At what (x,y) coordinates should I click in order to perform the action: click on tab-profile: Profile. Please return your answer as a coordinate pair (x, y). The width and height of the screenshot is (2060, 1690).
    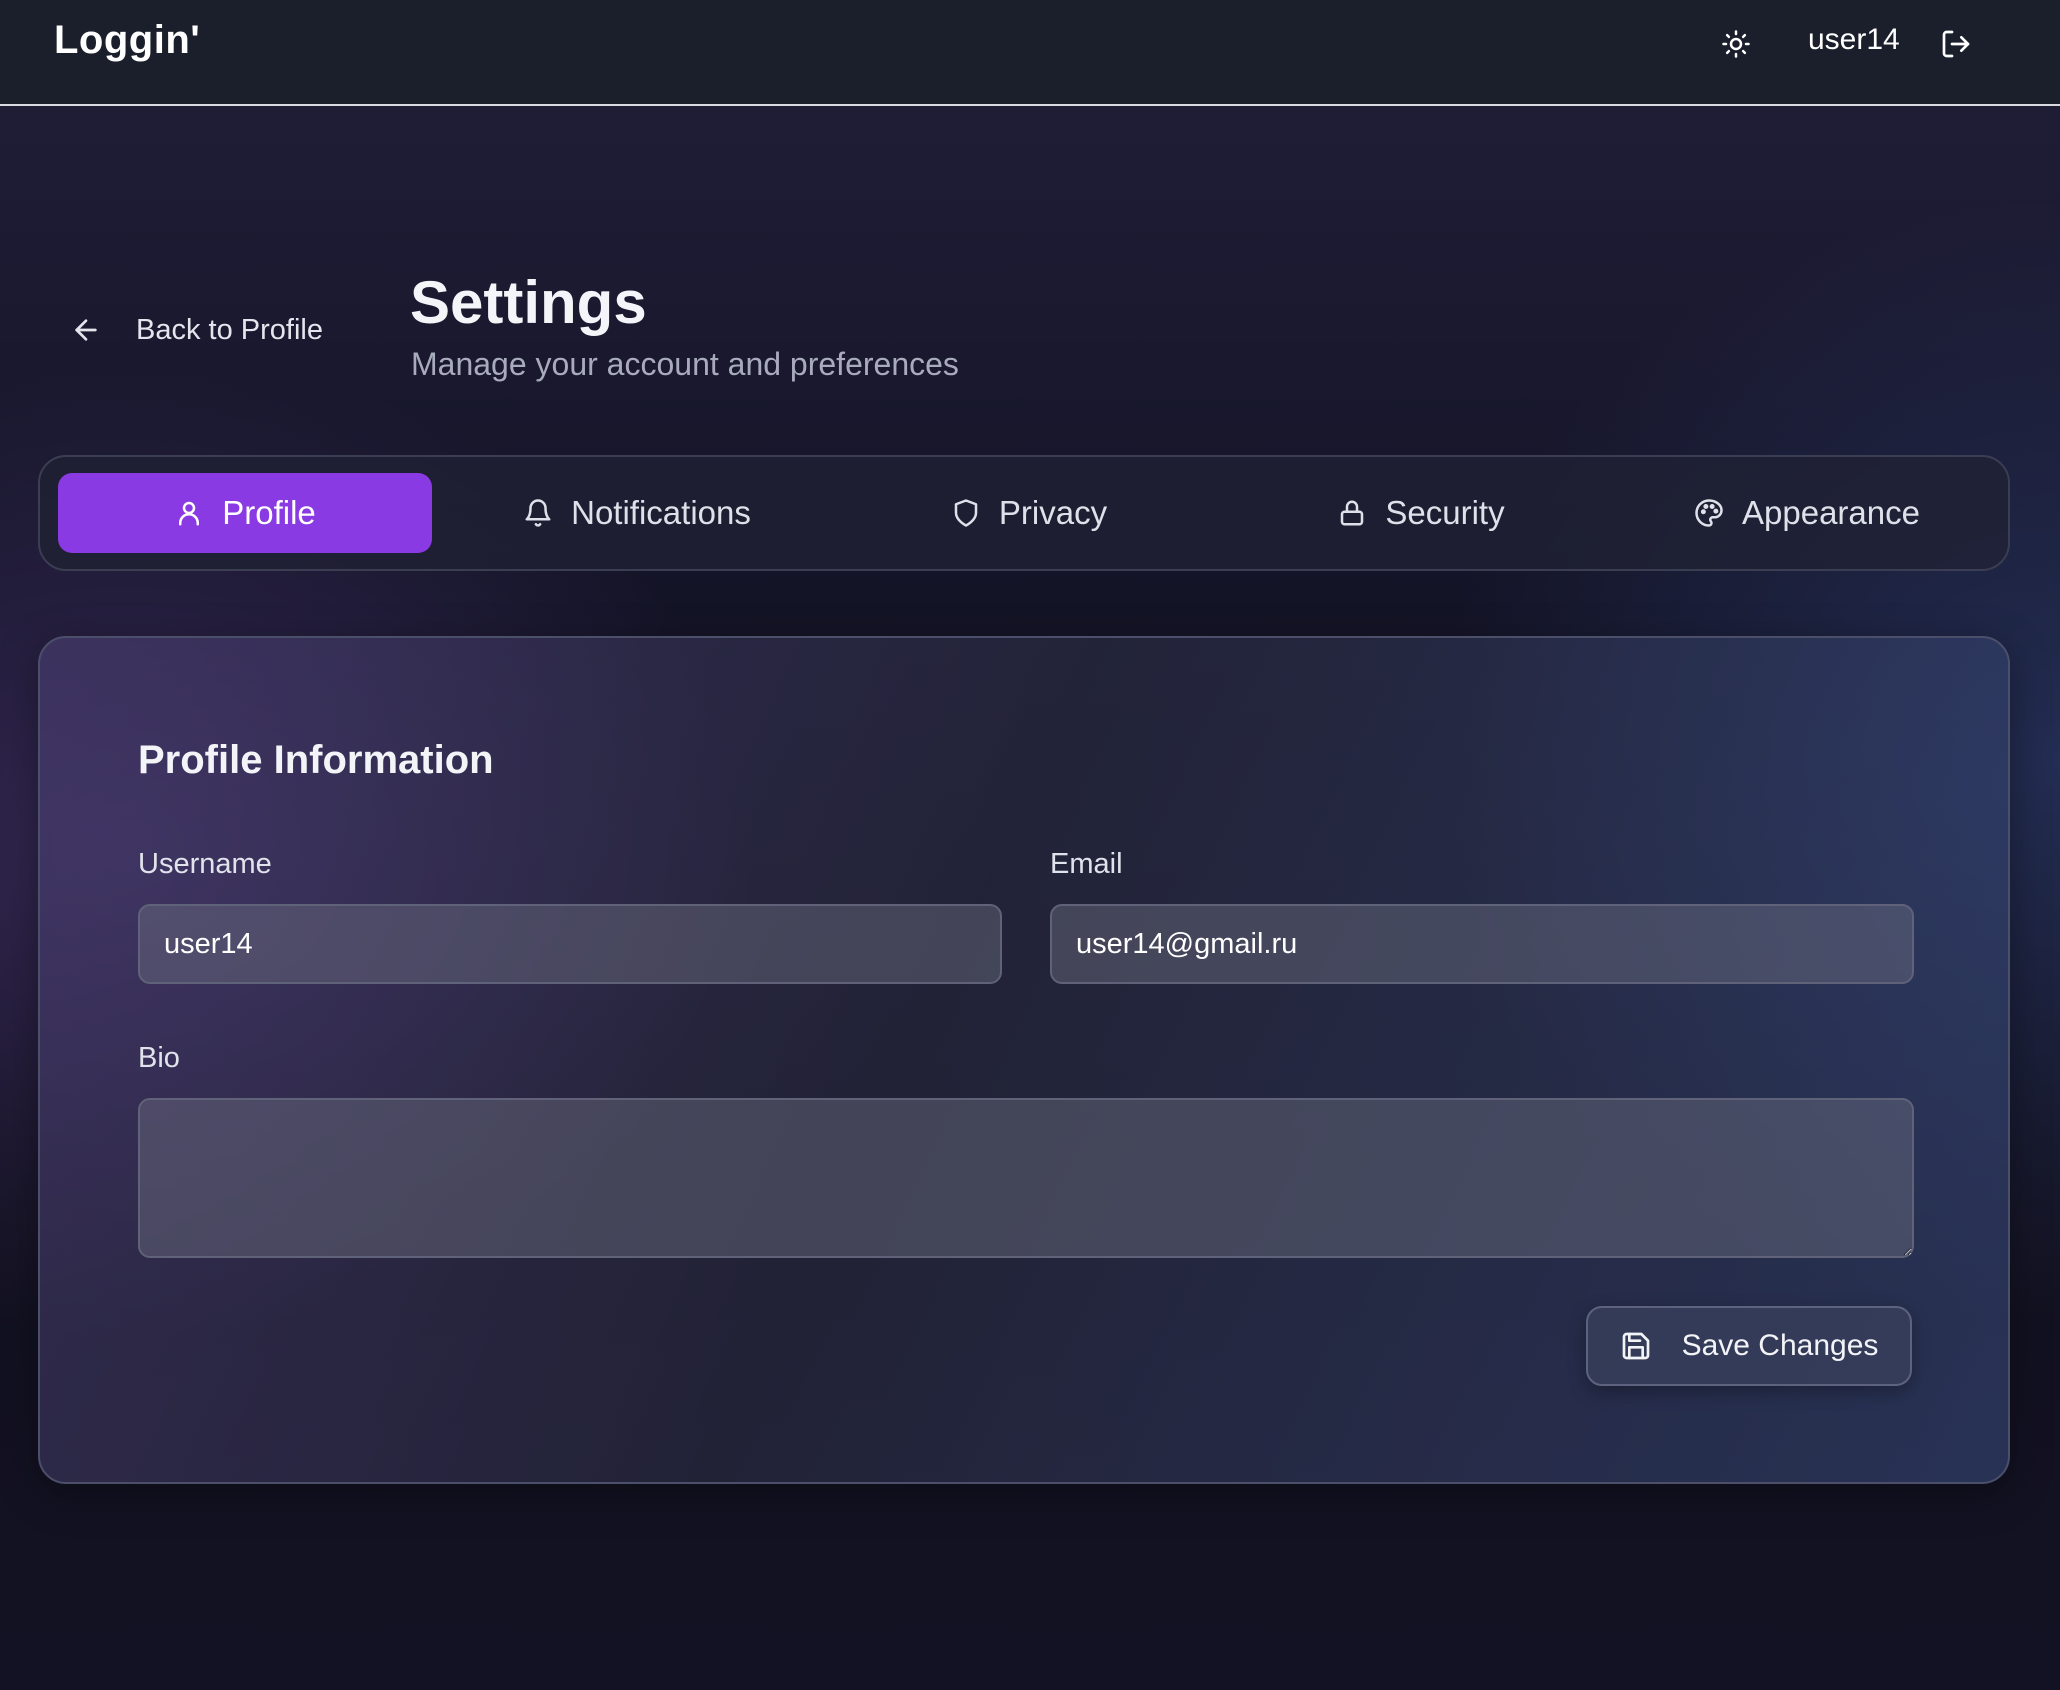
    Looking at the image, I should click on (245, 513).